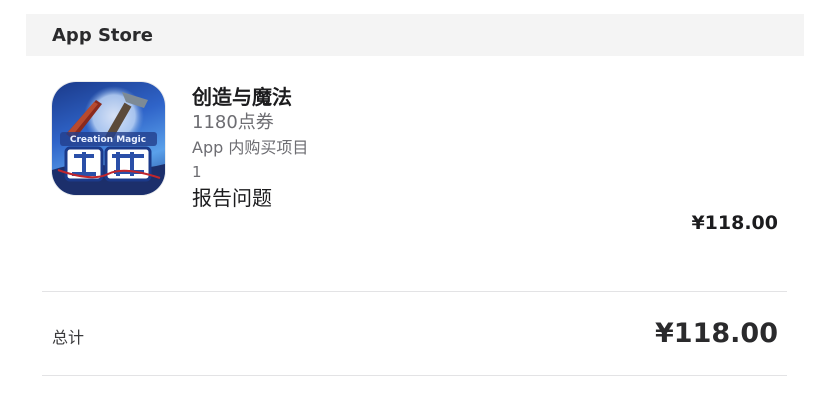 This screenshot has height=409, width=828. I want to click on purchase-type: App 内购买项目, so click(250, 147).